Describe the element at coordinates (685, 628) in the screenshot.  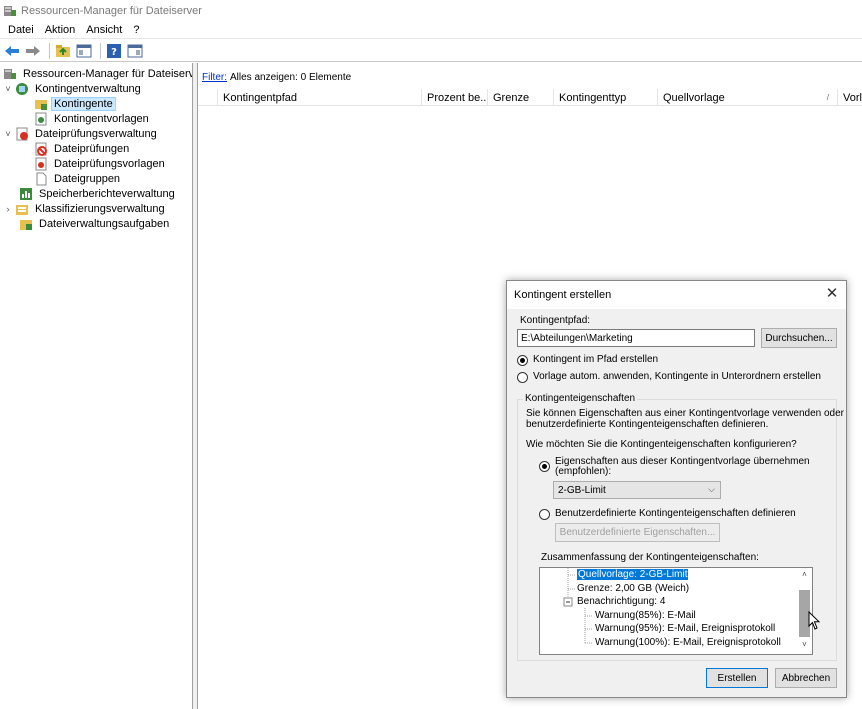
I see `summary-line-warning-95: Warnung(95%): E-Mail, Ereignisprotokoll` at that location.